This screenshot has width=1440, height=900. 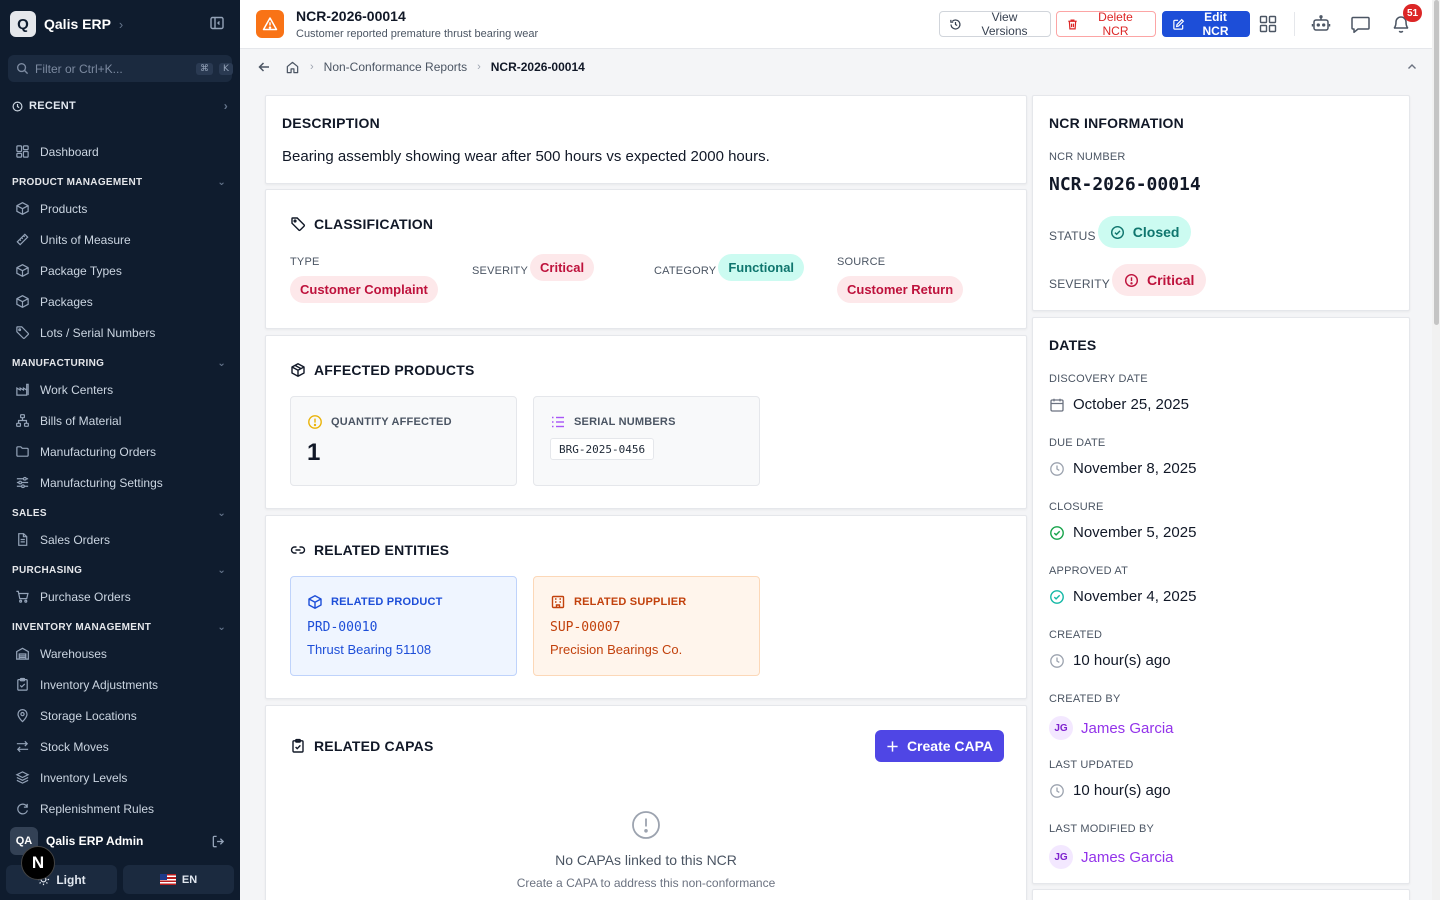 I want to click on sidebar-item-label: Package Types, so click(x=81, y=270).